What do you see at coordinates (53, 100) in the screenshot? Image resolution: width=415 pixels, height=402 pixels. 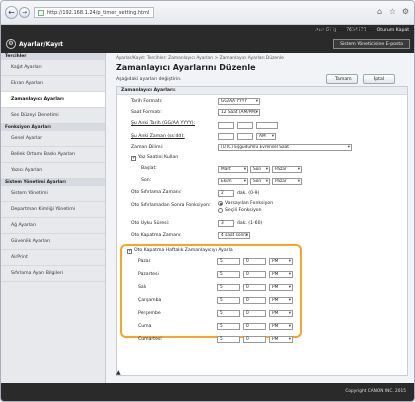 I see `sidebar-item-timer: Zamanlayıcı Ayarları` at bounding box center [53, 100].